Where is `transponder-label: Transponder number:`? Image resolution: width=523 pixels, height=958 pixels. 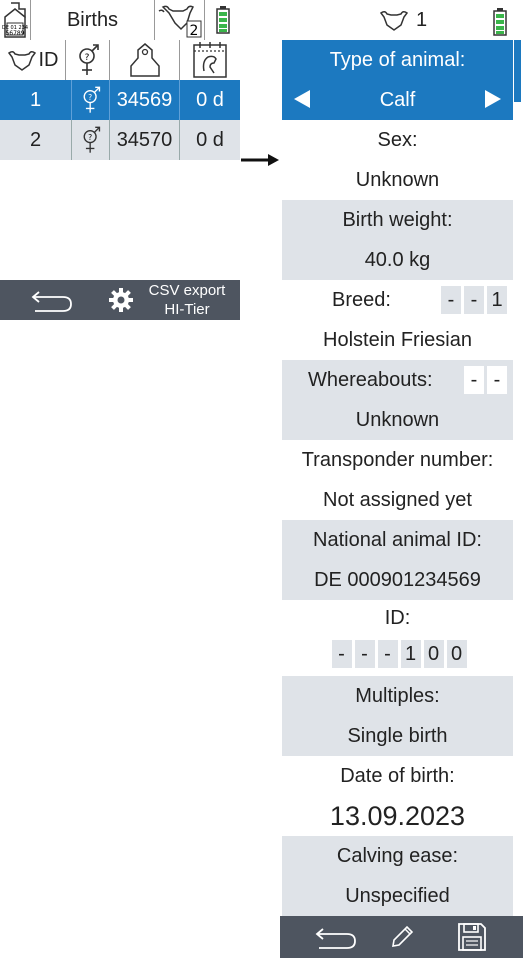
transponder-label: Transponder number: is located at coordinates (397, 460).